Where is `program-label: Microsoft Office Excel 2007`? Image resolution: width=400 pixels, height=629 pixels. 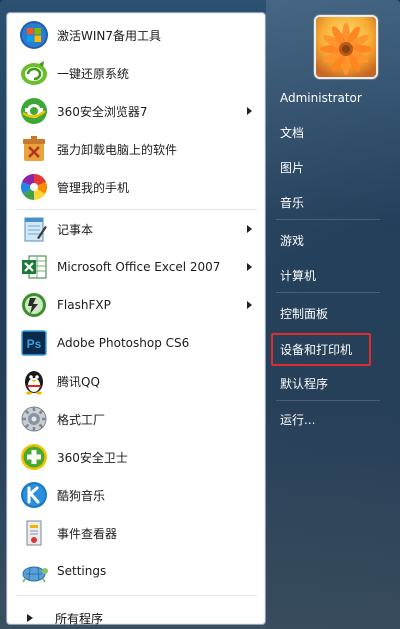 program-label: Microsoft Office Excel 2007 is located at coordinates (139, 267).